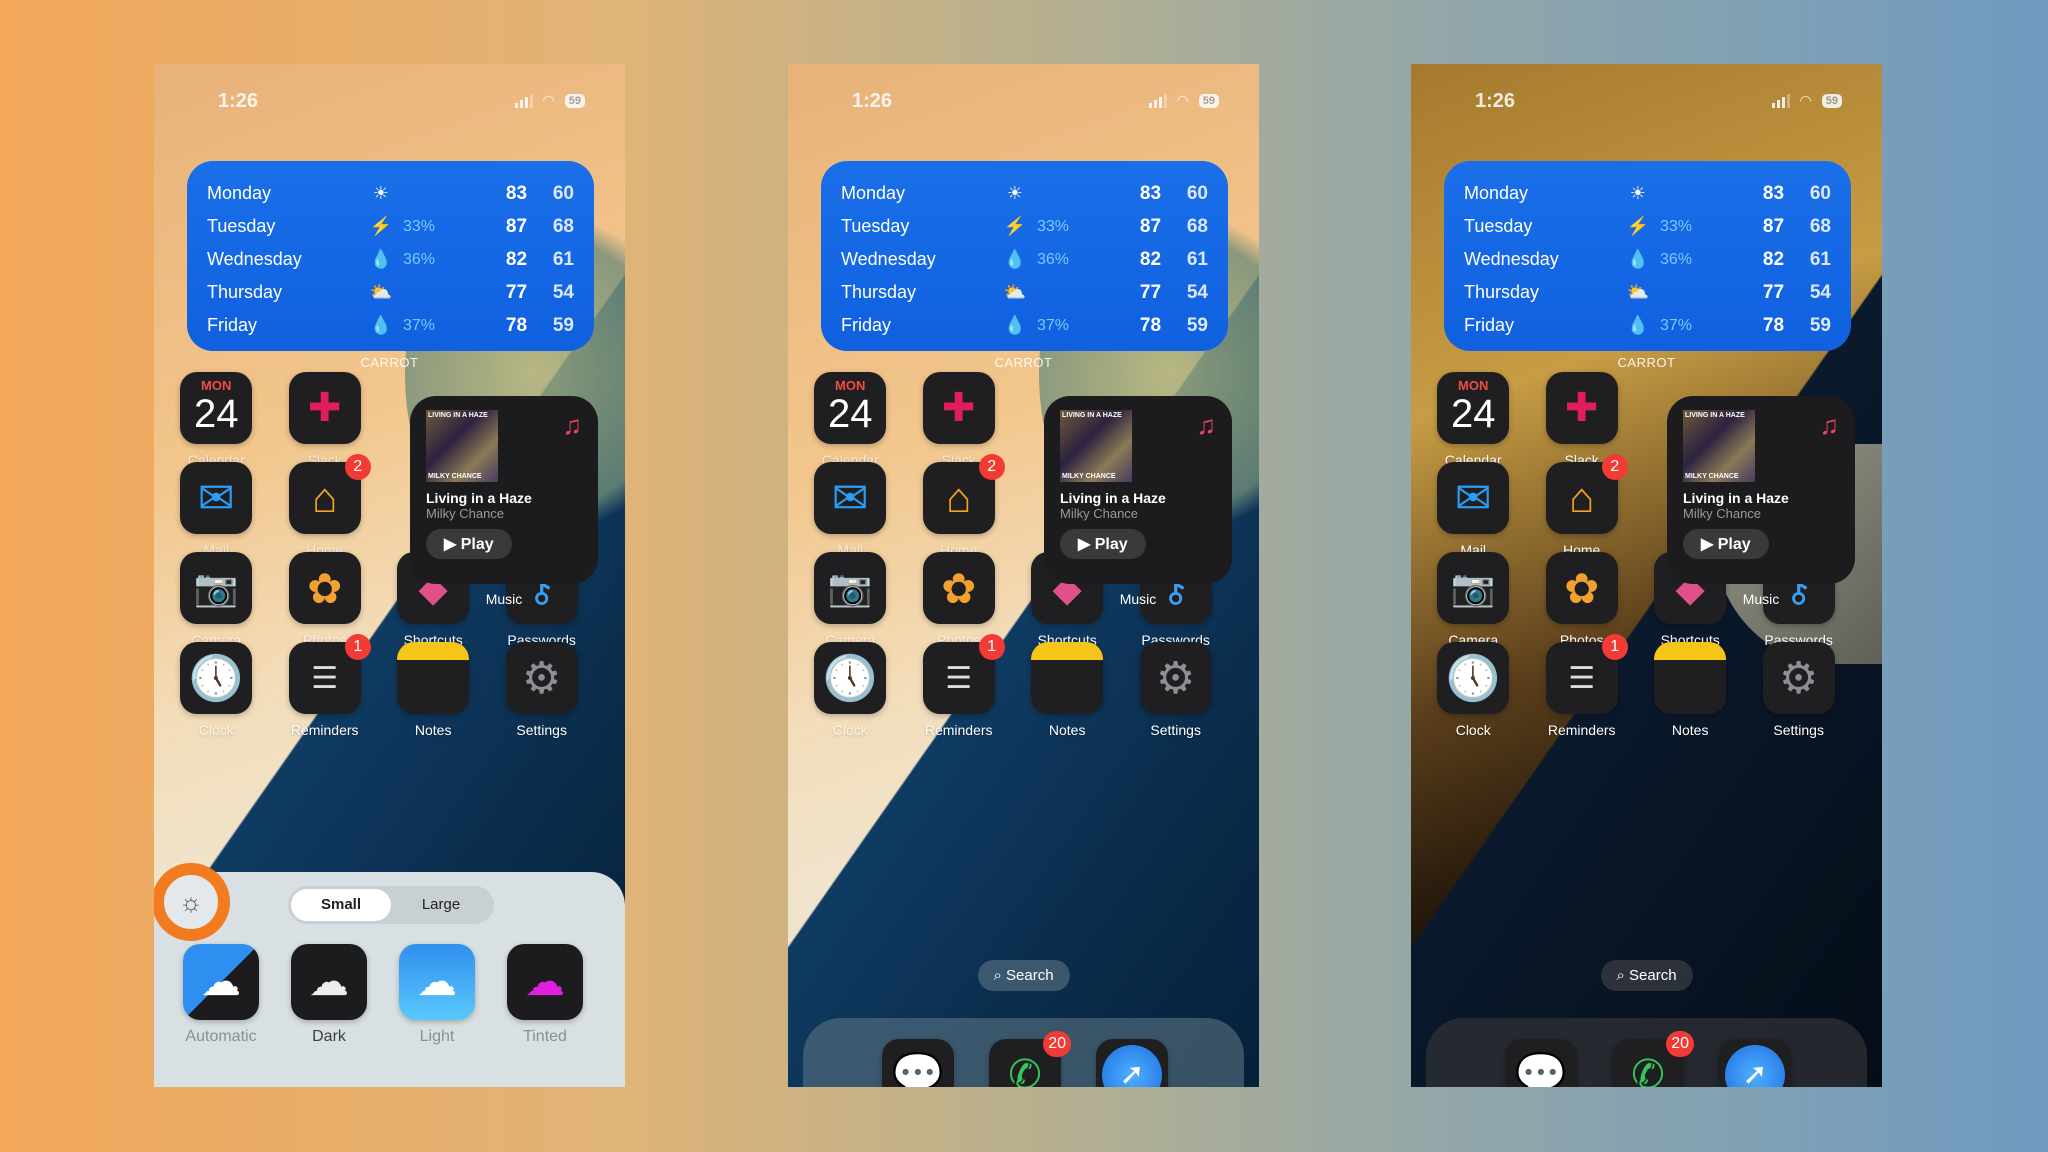 The image size is (2048, 1152). Describe the element at coordinates (216, 385) in the screenshot. I see `calendar-month: MON` at that location.